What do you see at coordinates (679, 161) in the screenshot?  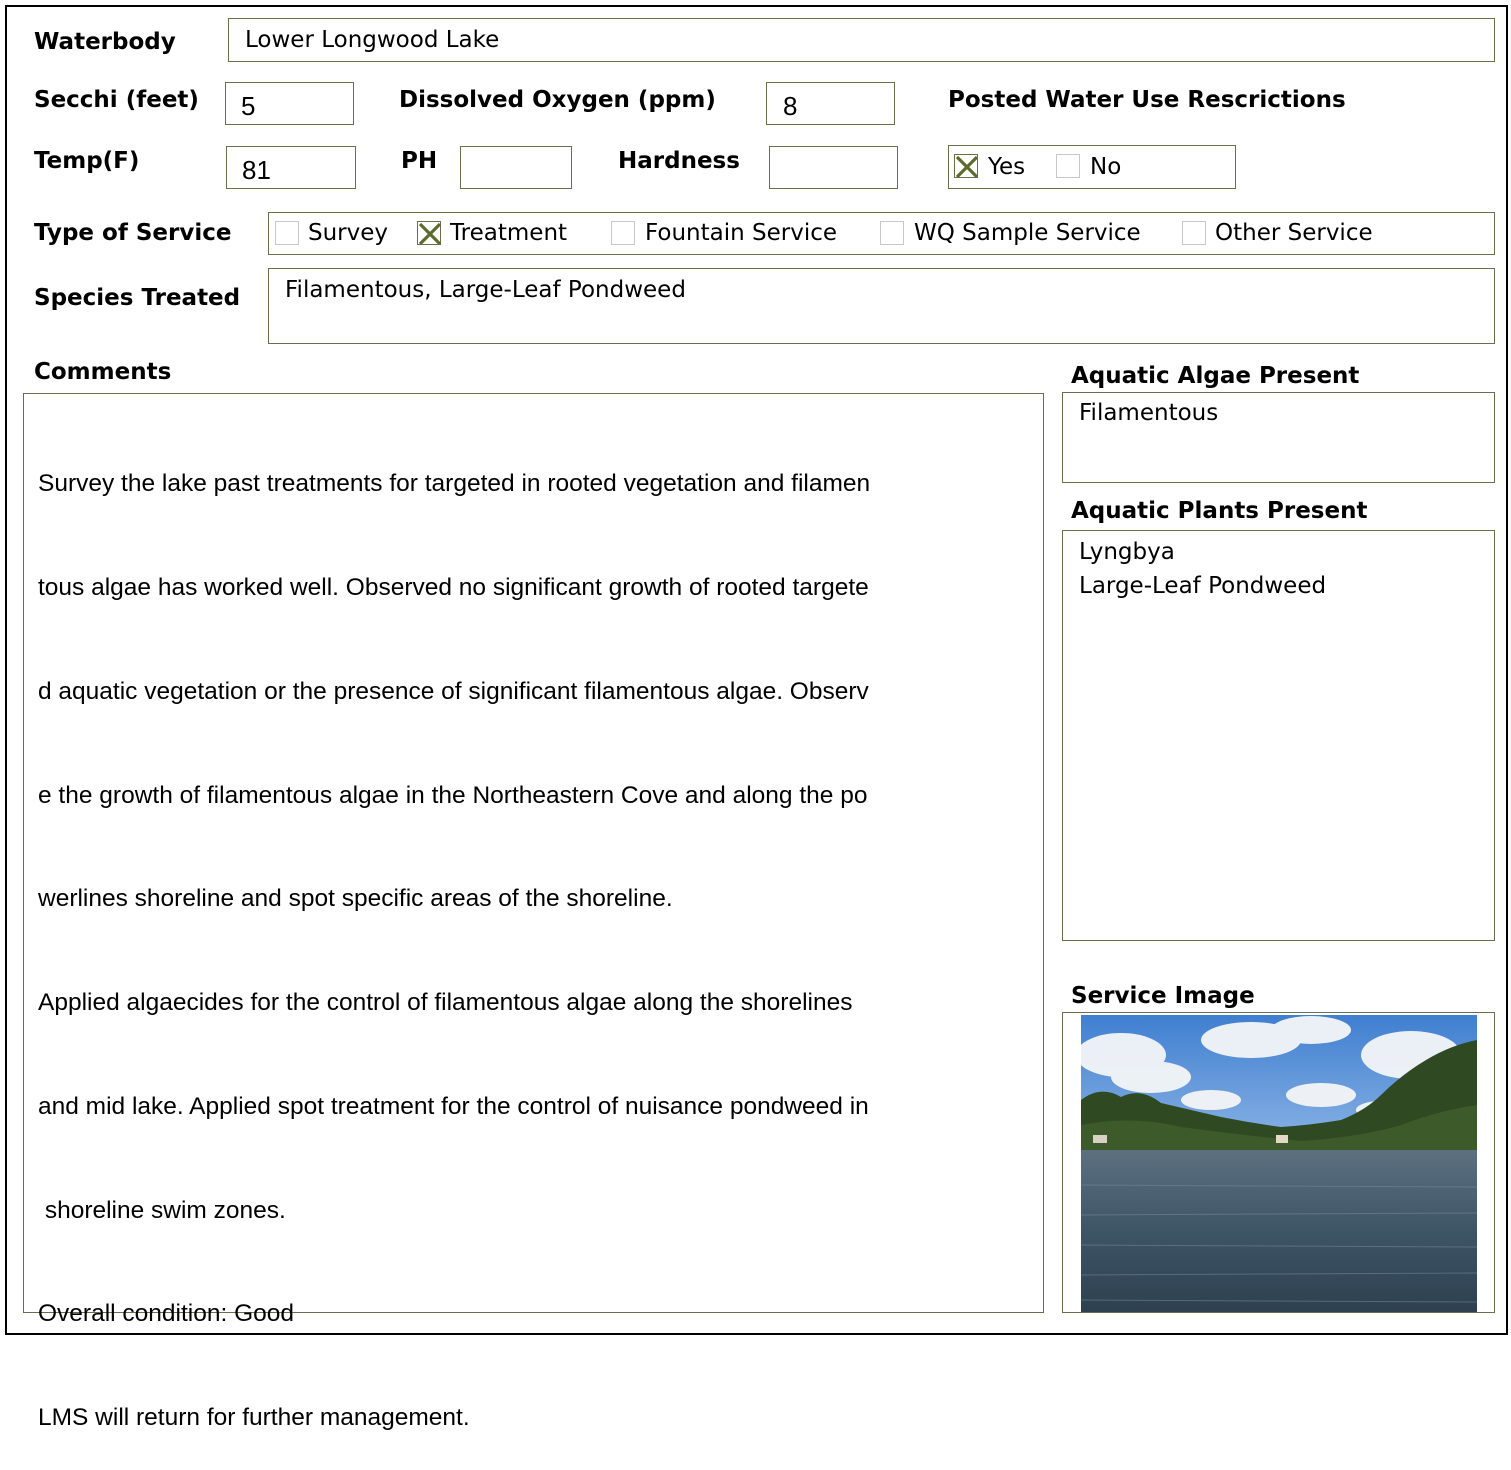 I see `hardness-label: Hardness` at bounding box center [679, 161].